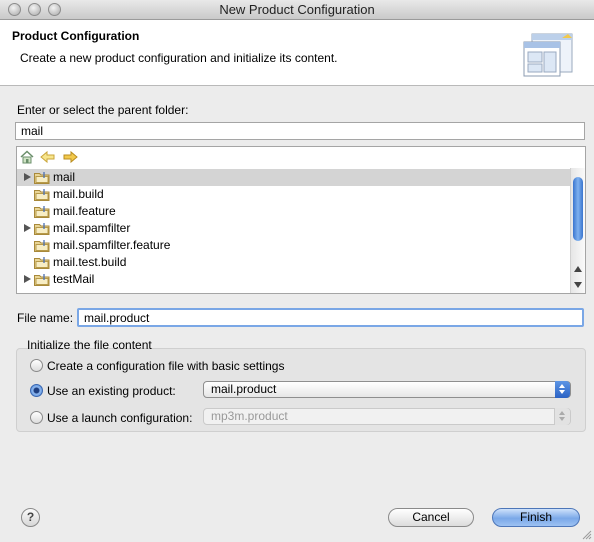 The width and height of the screenshot is (594, 542). What do you see at coordinates (92, 228) in the screenshot?
I see `tree-item-label: mail.spamfilter` at bounding box center [92, 228].